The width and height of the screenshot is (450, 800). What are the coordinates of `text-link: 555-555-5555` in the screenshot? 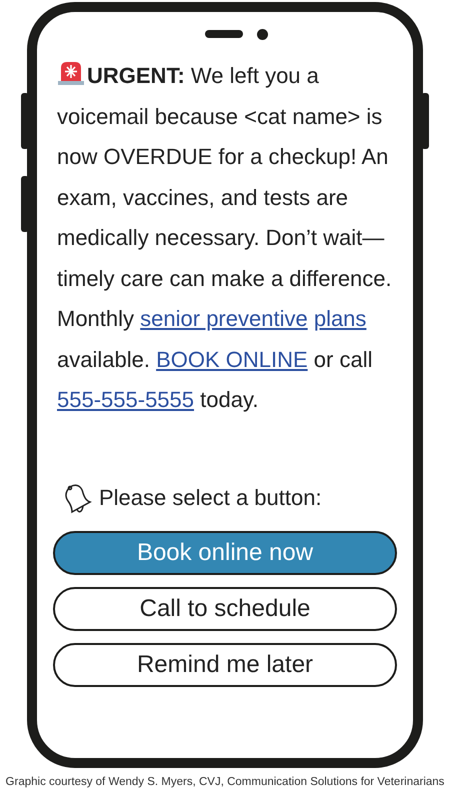 It's located at (125, 399).